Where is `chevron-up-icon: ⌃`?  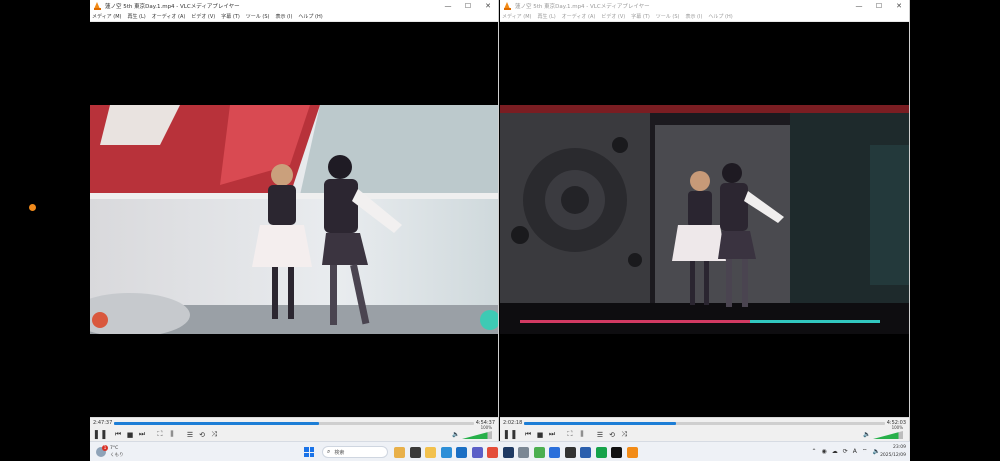 chevron-up-icon: ⌃ is located at coordinates (813, 451).